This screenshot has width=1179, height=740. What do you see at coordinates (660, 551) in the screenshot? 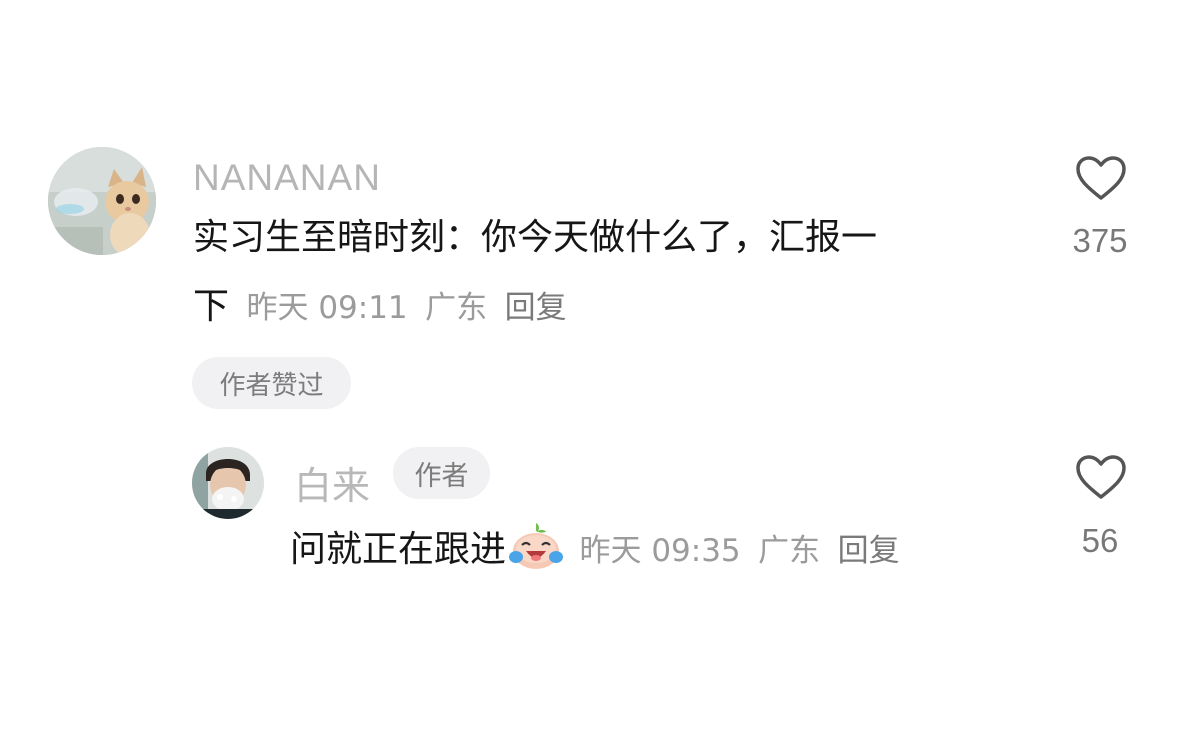
I see `reply-time: 昨天 09:35` at bounding box center [660, 551].